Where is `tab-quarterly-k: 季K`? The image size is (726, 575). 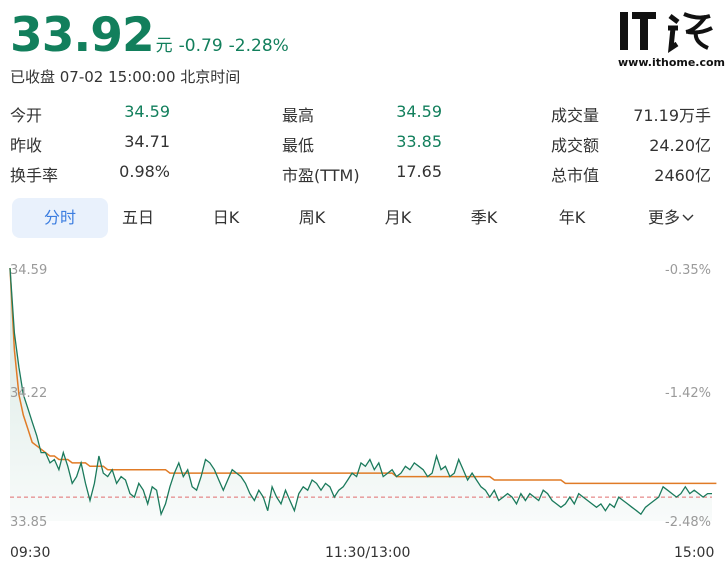 tab-quarterly-k: 季K is located at coordinates (484, 218).